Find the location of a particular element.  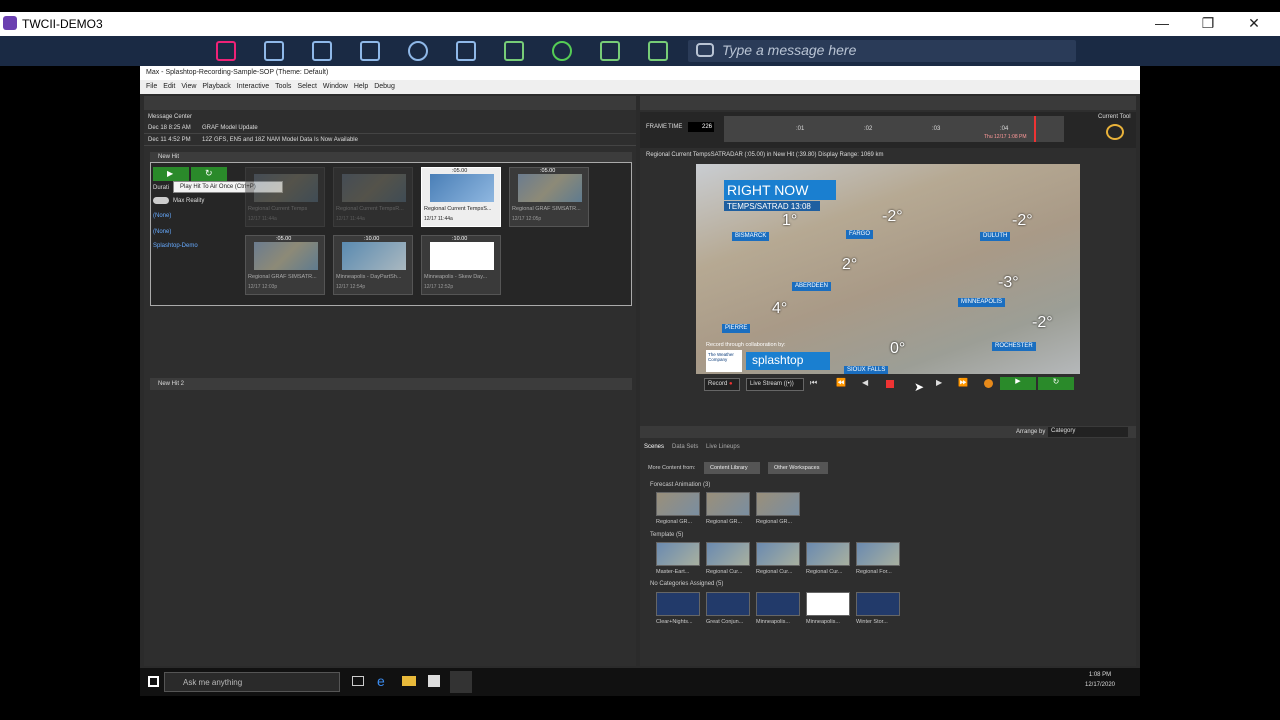

folder-icon is located at coordinates (409, 681).